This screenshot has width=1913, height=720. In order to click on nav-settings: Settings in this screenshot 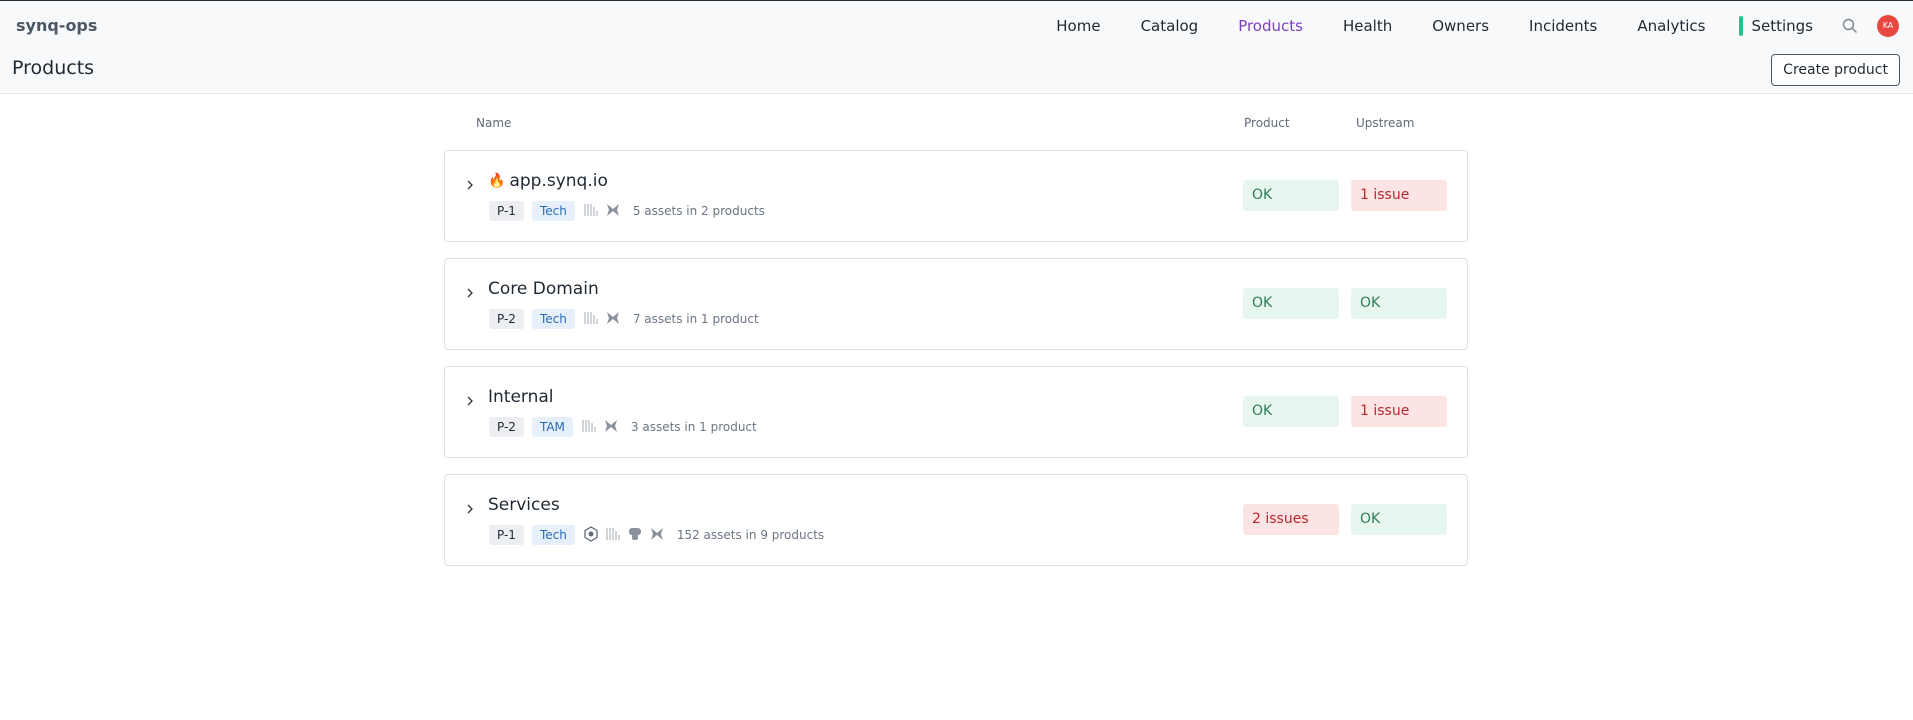, I will do `click(1779, 26)`.